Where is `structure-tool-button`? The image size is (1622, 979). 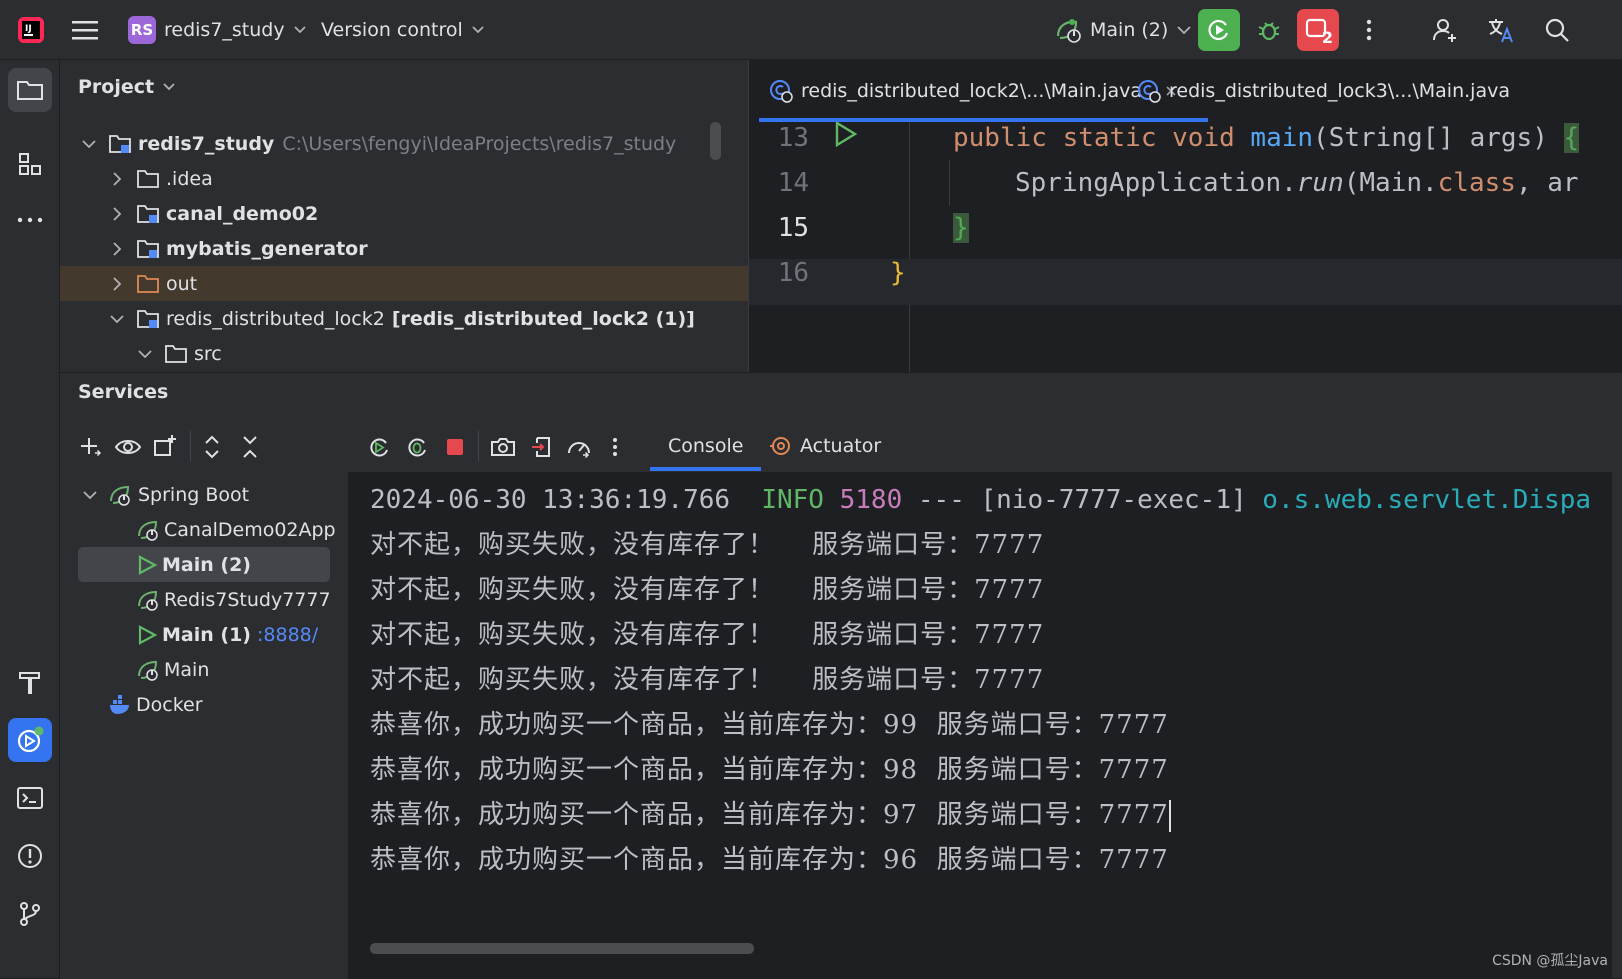
structure-tool-button is located at coordinates (30, 164).